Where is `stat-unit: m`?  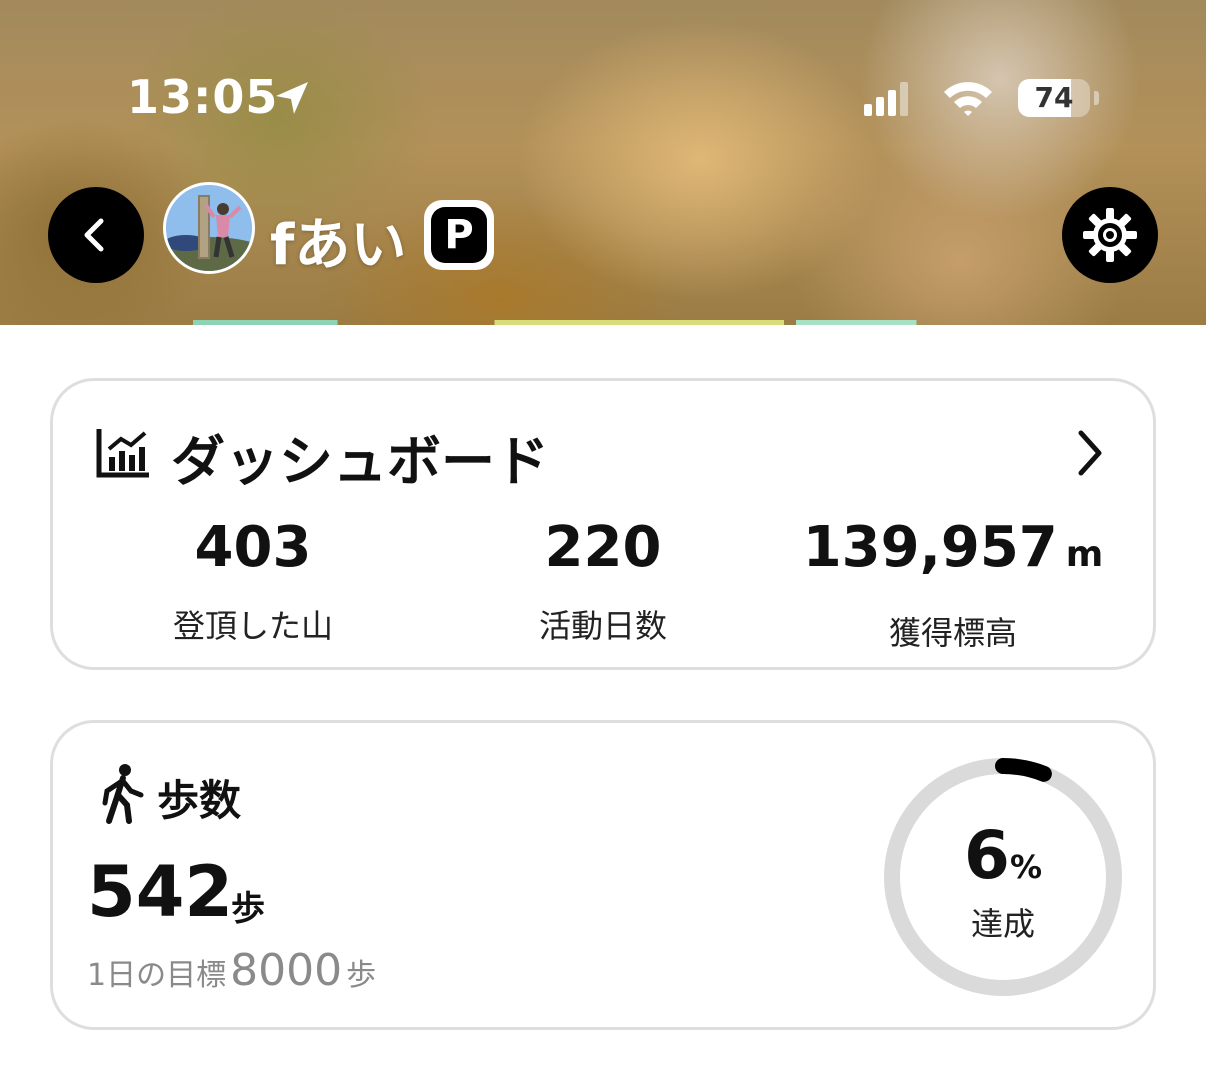
stat-unit: m is located at coordinates (1084, 554).